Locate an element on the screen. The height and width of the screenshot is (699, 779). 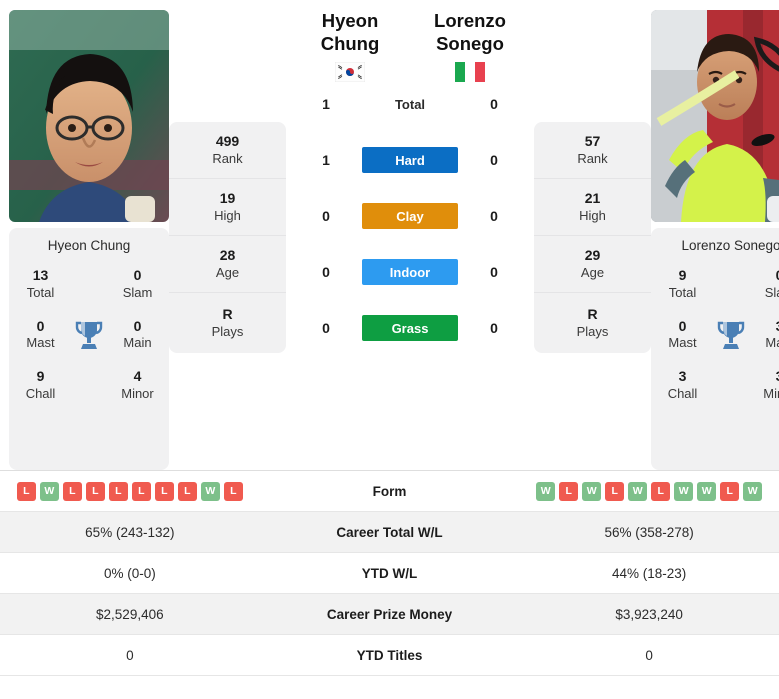
row-label-form: Form is located at coordinates (389, 491).